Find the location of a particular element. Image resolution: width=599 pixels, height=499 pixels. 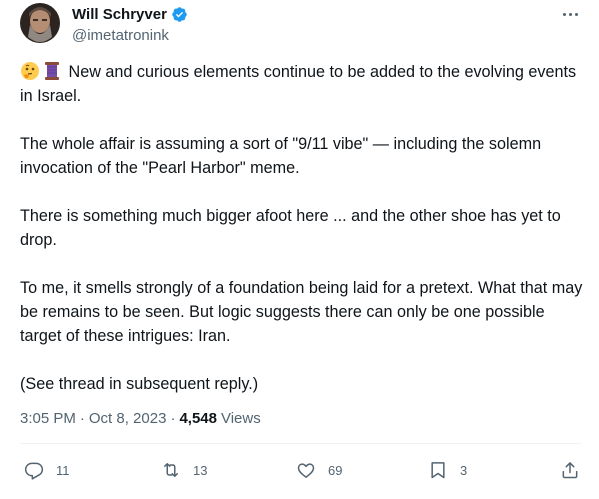

bookmark-button: 3 is located at coordinates (447, 470).